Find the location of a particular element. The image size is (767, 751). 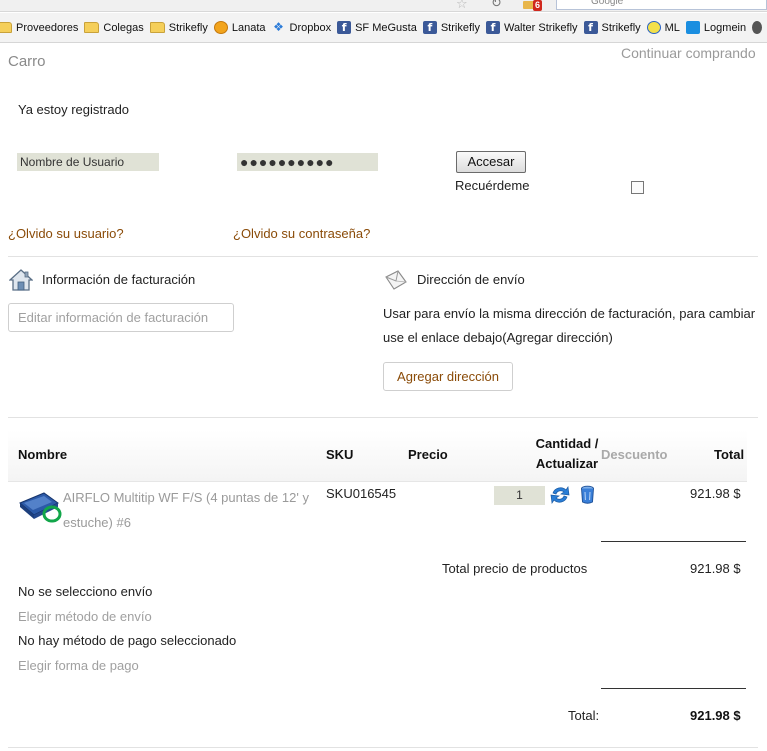

subtotal-rule is located at coordinates (673, 541).